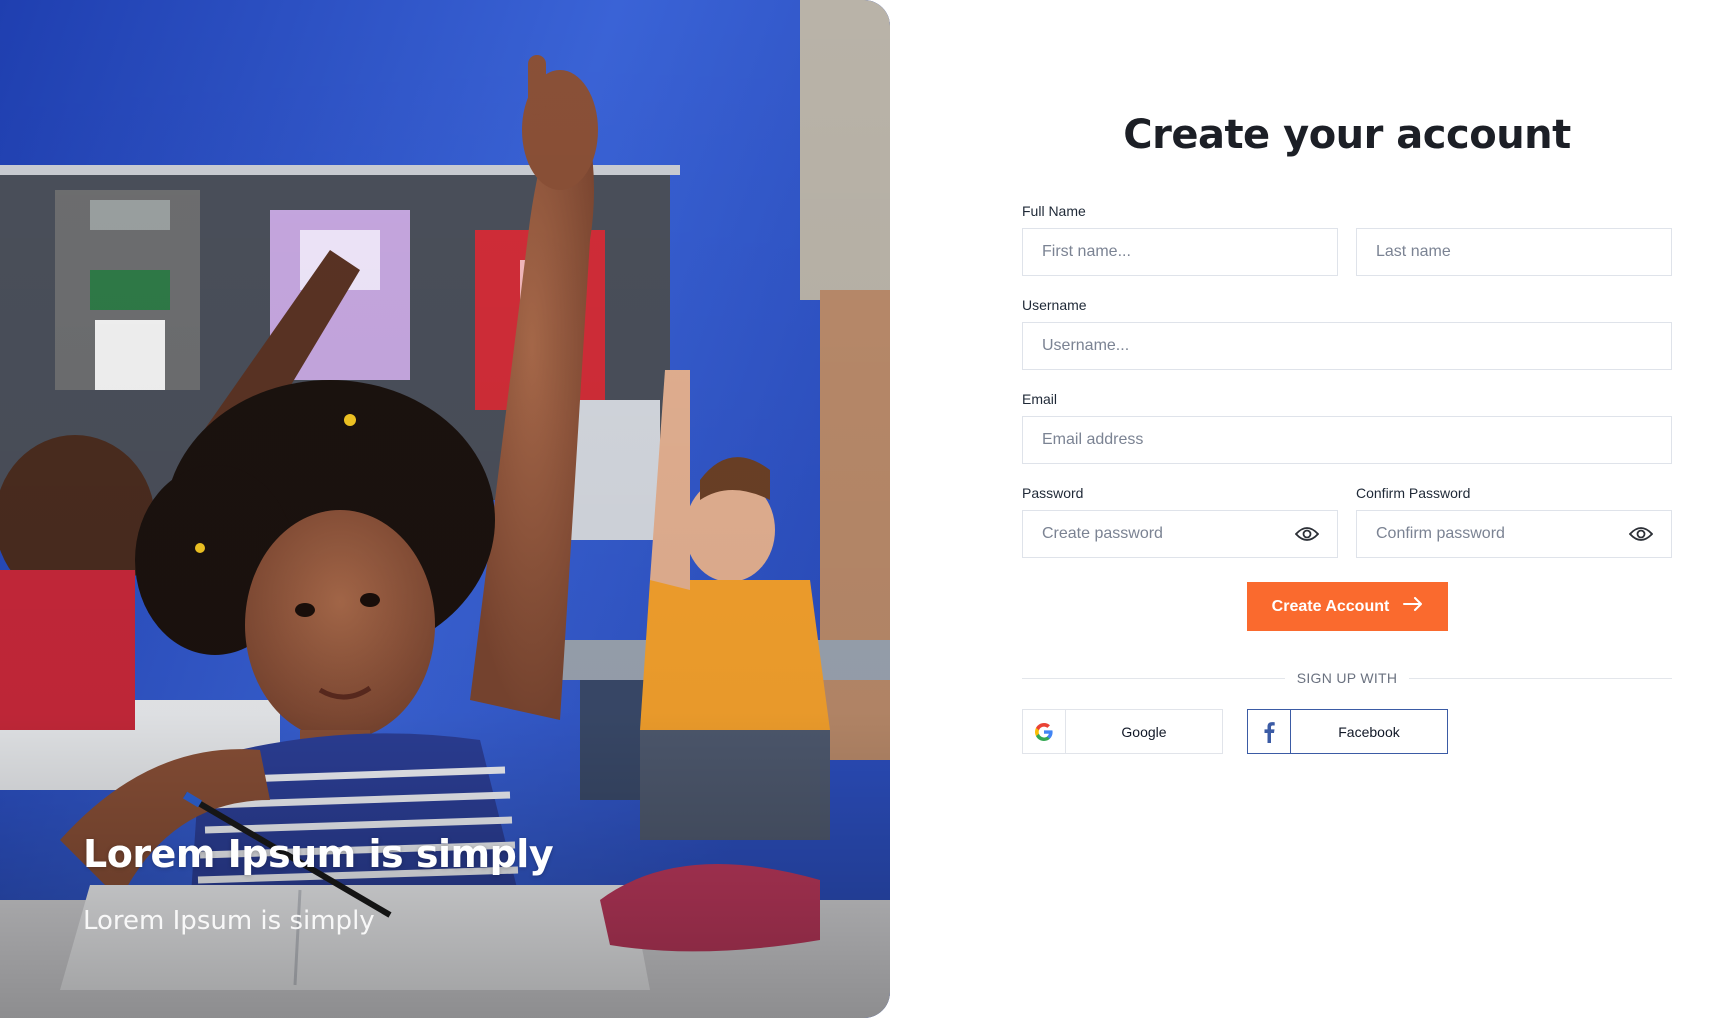 The height and width of the screenshot is (1018, 1727). Describe the element at coordinates (1144, 731) in the screenshot. I see `google-label: Google` at that location.